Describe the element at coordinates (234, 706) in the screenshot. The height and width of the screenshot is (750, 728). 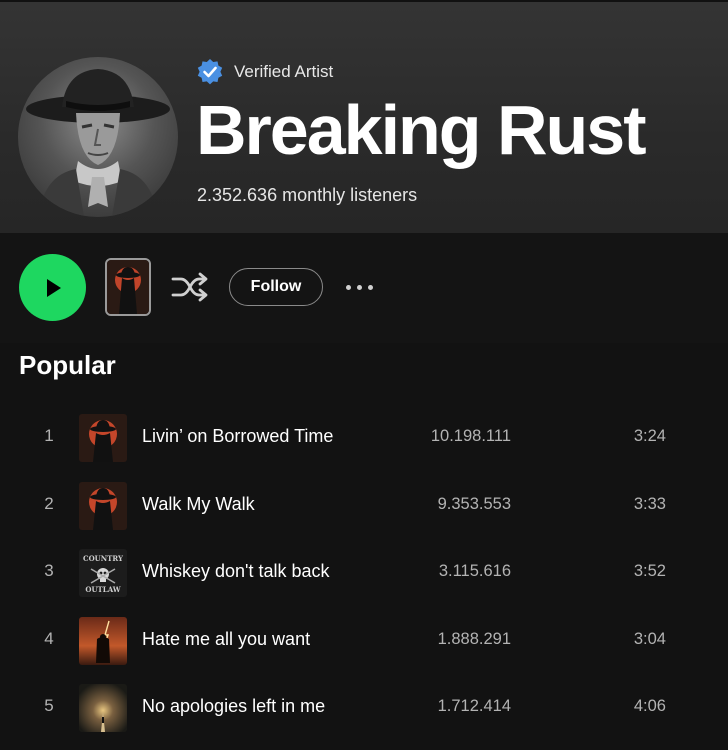
I see `track-title: No apologies left in me` at that location.